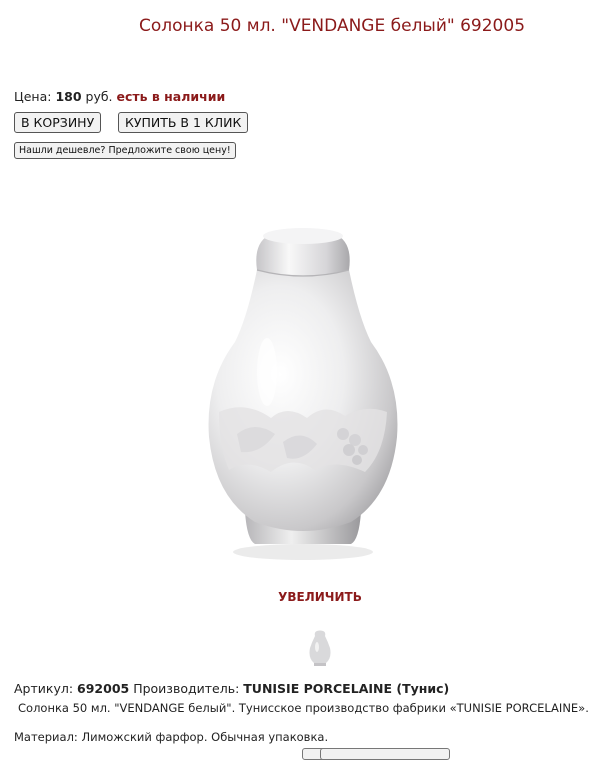  Describe the element at coordinates (44, 688) in the screenshot. I see `sku-label: Артикул:` at that location.